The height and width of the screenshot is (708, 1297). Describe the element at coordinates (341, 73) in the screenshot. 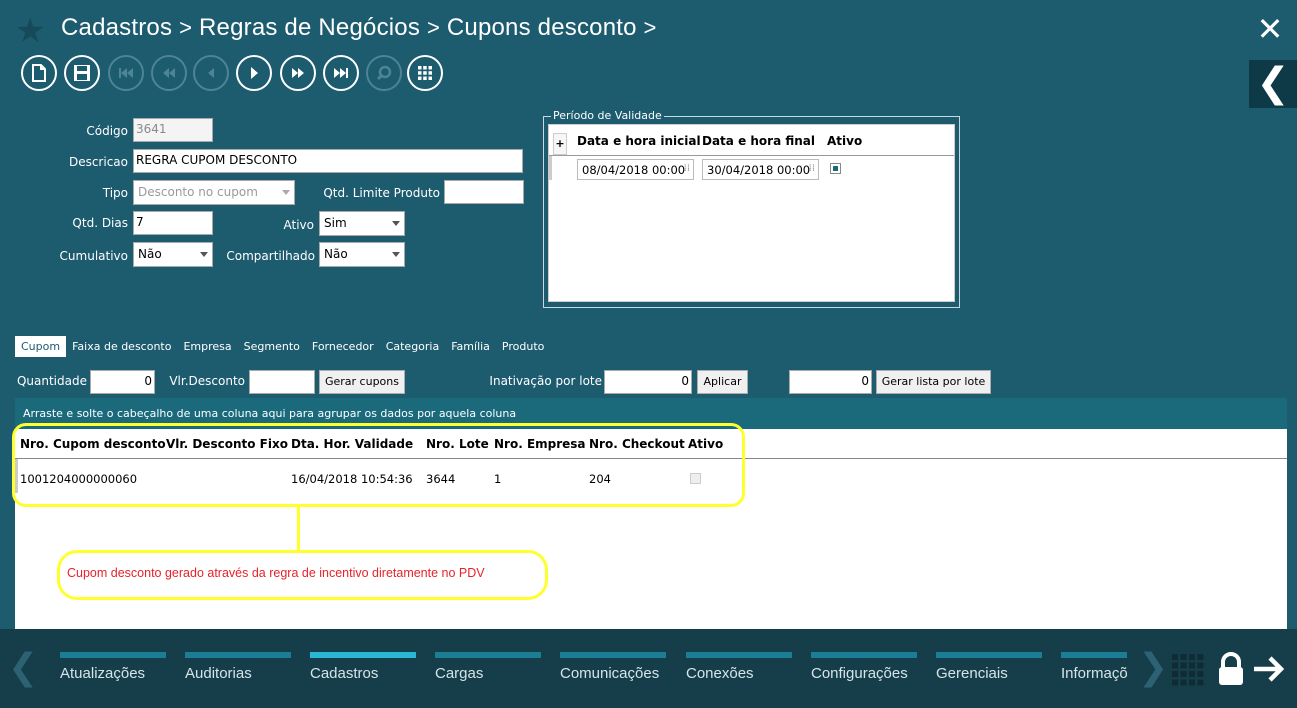

I see `last-record-icon` at that location.